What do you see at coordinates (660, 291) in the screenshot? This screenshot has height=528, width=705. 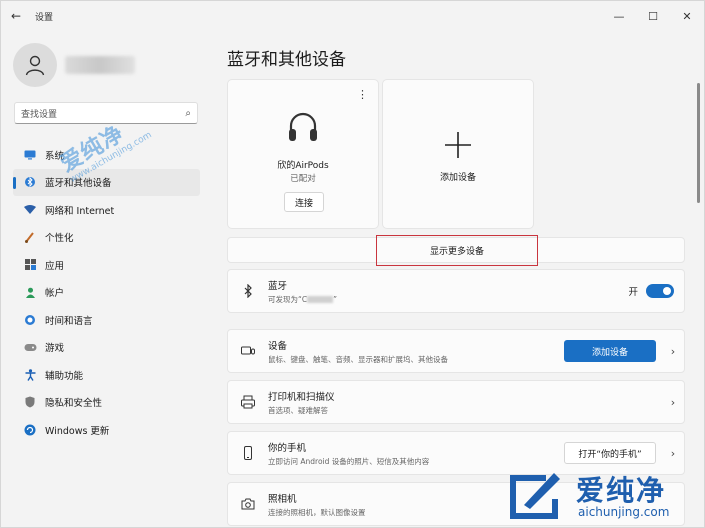 I see `bluetooth-toggle` at bounding box center [660, 291].